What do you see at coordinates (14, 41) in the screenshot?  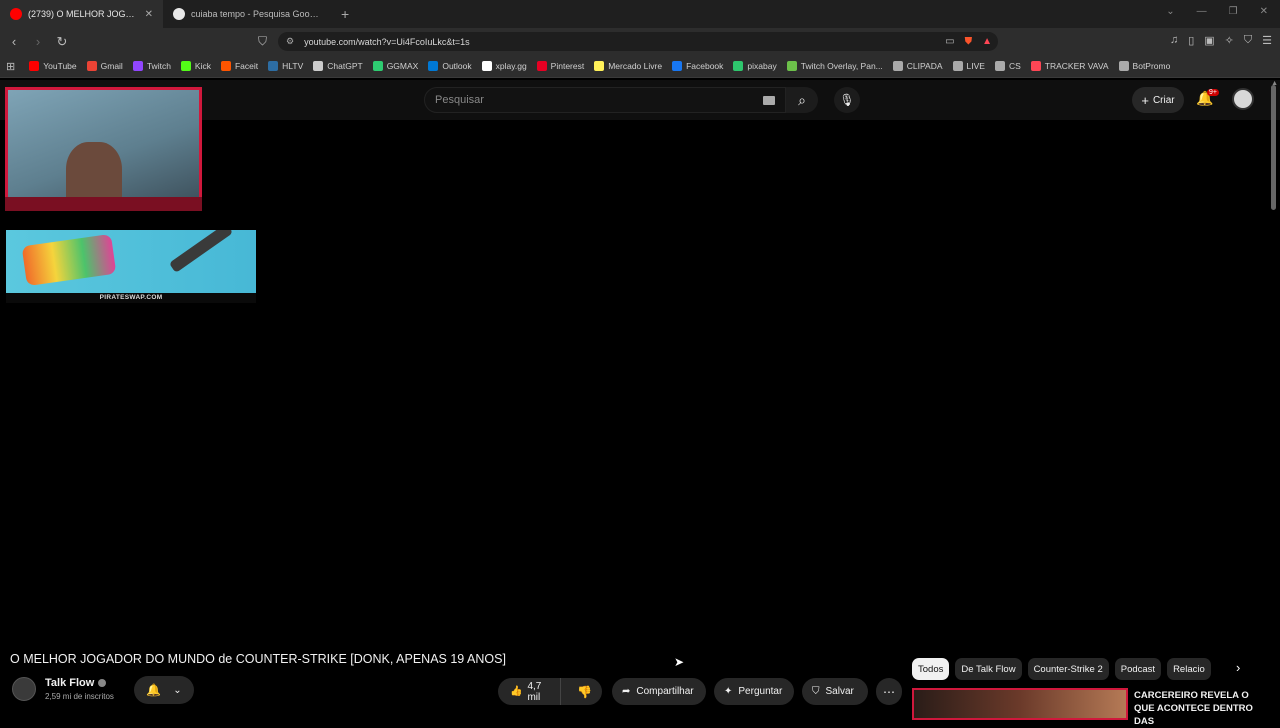 I see `back-icon: ‹` at bounding box center [14, 41].